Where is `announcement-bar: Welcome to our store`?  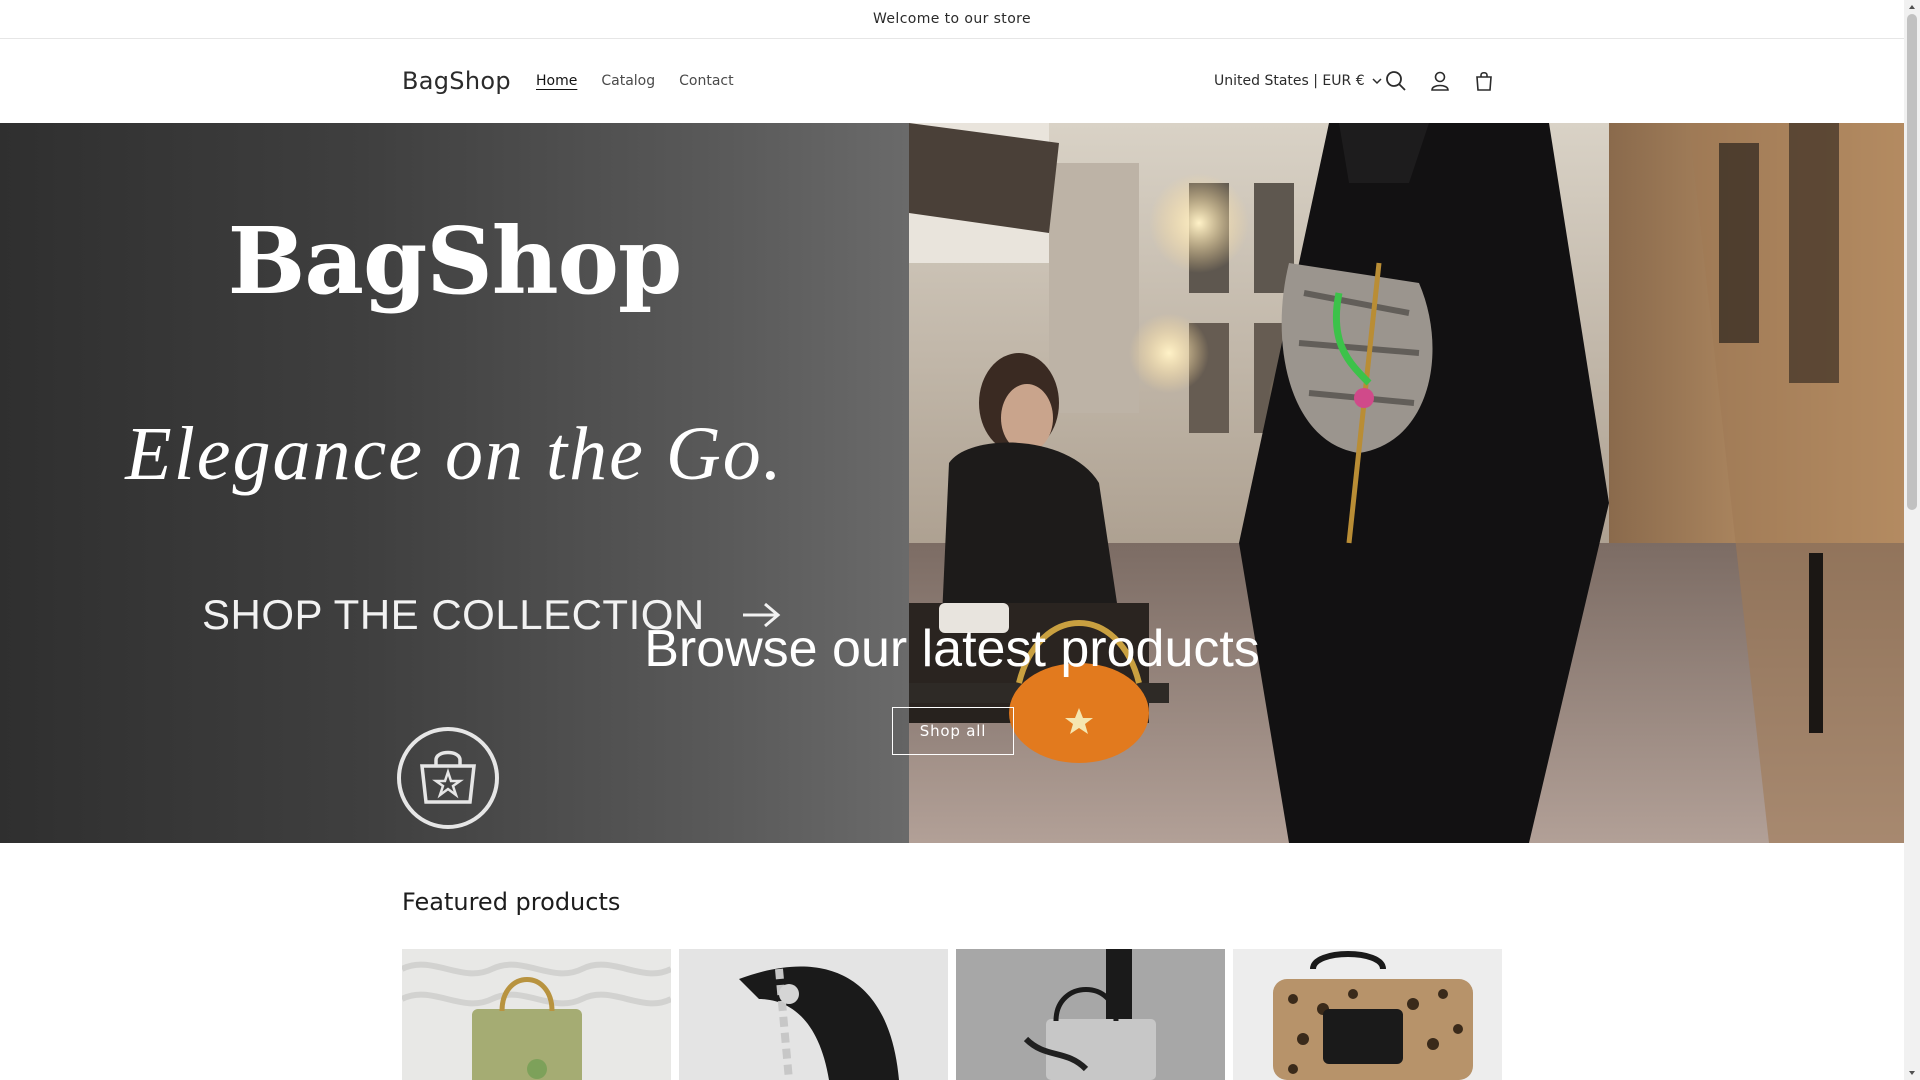
announcement-bar: Welcome to our store is located at coordinates (952, 19).